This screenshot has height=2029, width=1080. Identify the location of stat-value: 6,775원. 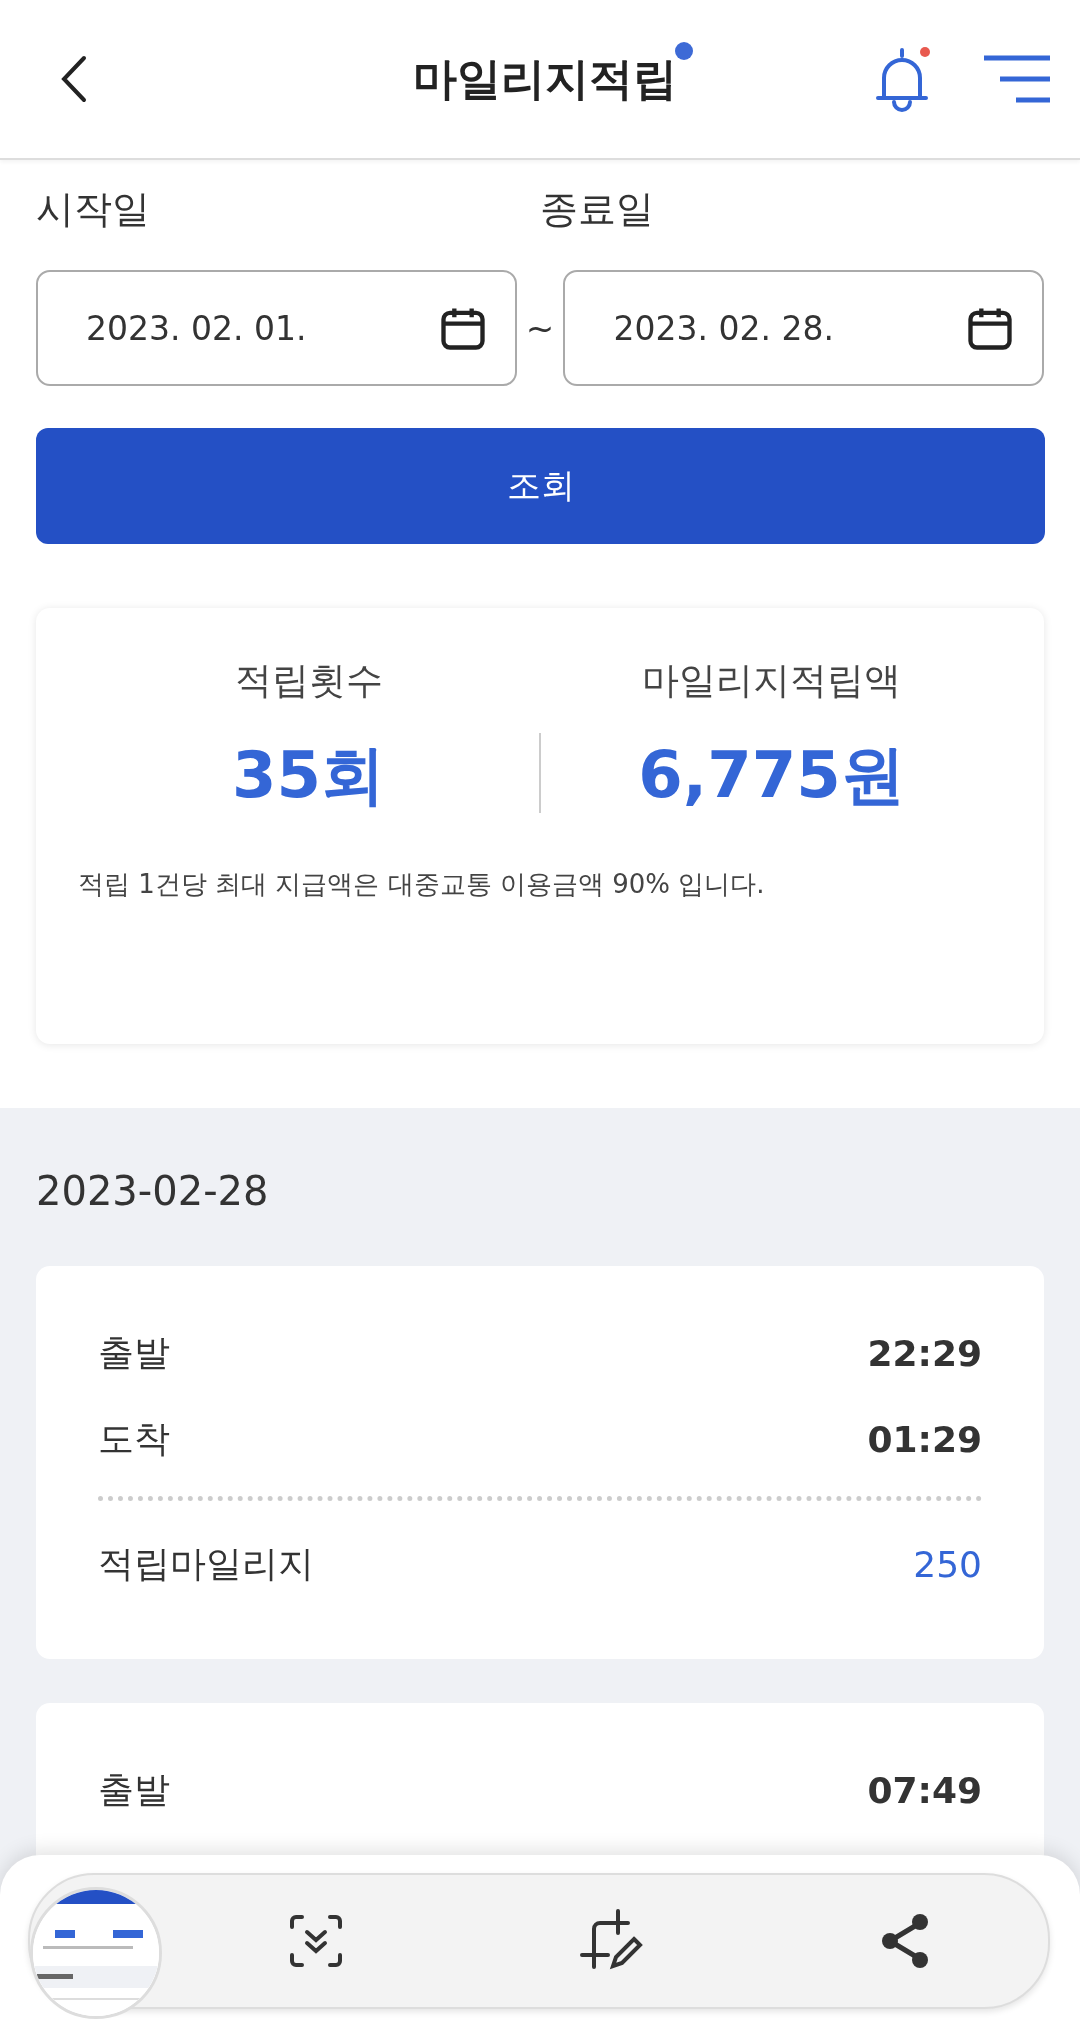
(771, 775).